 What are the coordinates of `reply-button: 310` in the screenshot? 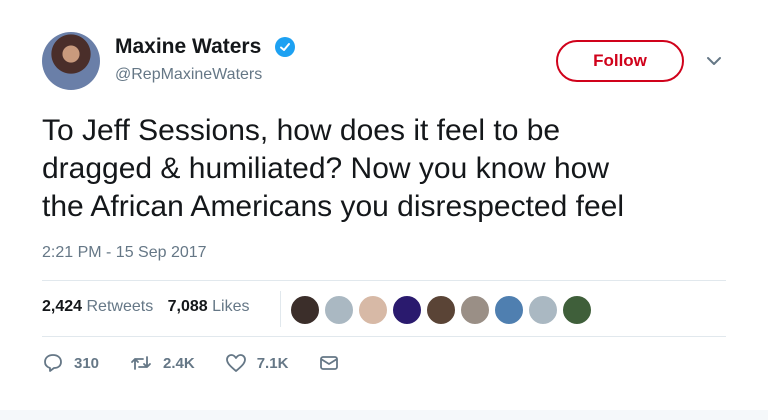 It's located at (70, 363).